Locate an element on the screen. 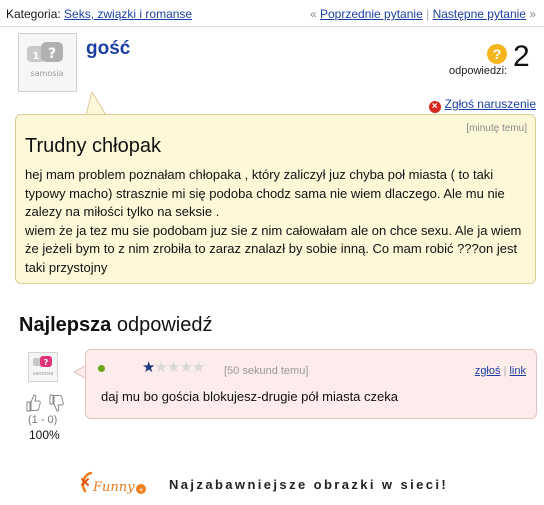 This screenshot has height=505, width=544. thumbs-down-icon is located at coordinates (56, 403).